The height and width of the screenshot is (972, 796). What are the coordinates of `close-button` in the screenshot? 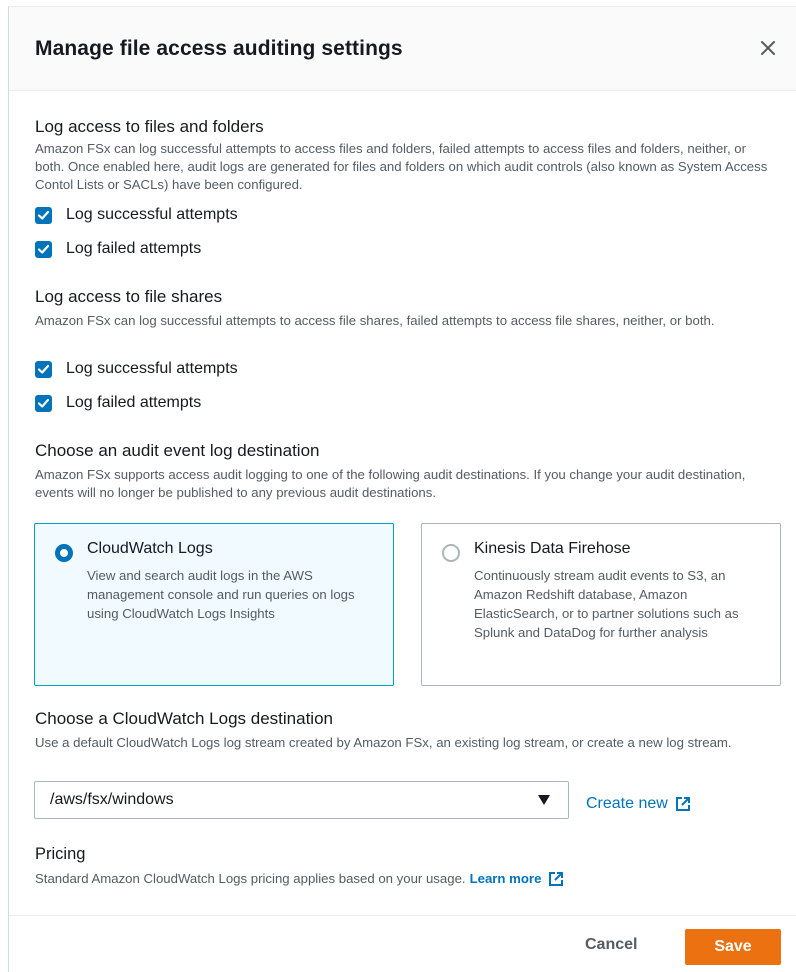 It's located at (768, 48).